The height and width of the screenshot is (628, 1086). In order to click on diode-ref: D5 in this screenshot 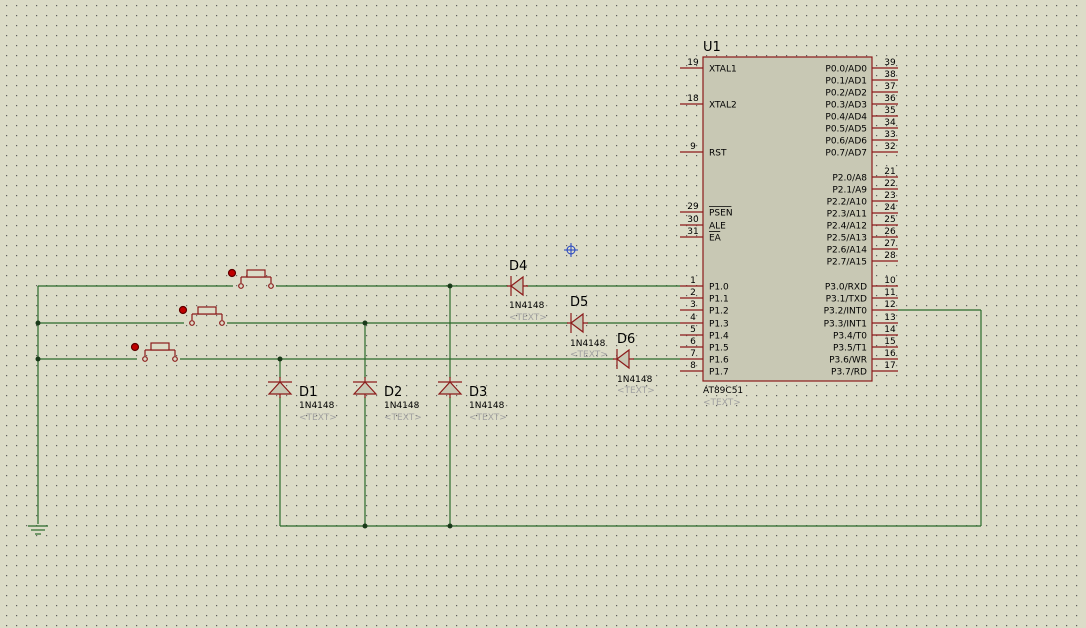, I will do `click(579, 302)`.